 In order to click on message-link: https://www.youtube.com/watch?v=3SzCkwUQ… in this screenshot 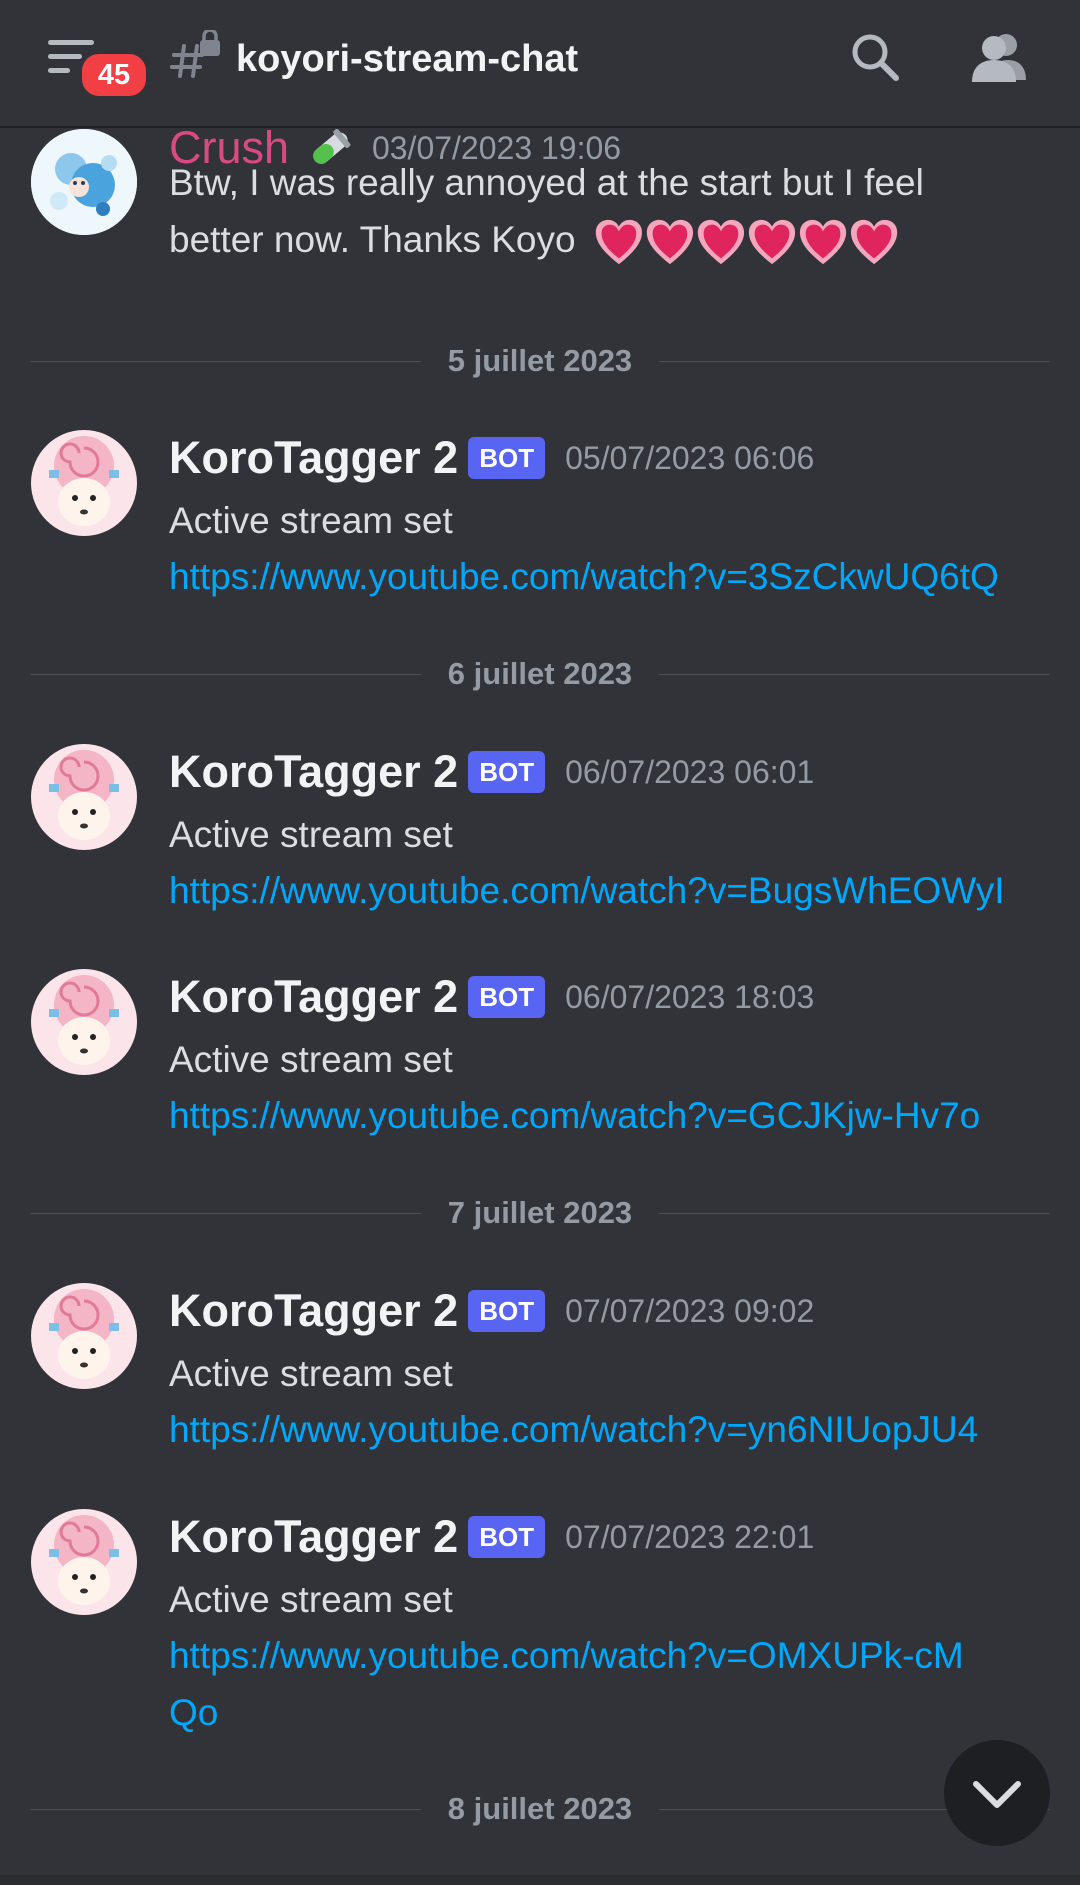, I will do `click(609, 576)`.